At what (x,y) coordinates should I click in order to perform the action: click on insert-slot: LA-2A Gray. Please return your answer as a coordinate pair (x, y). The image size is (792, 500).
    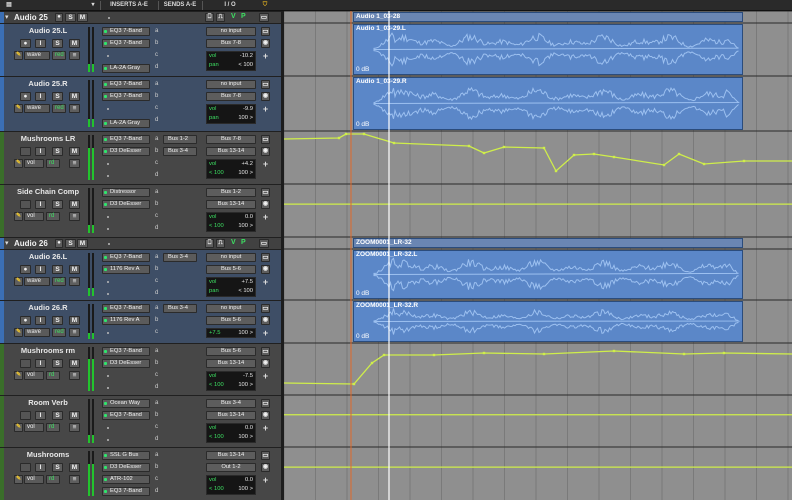
    Looking at the image, I should click on (126, 68).